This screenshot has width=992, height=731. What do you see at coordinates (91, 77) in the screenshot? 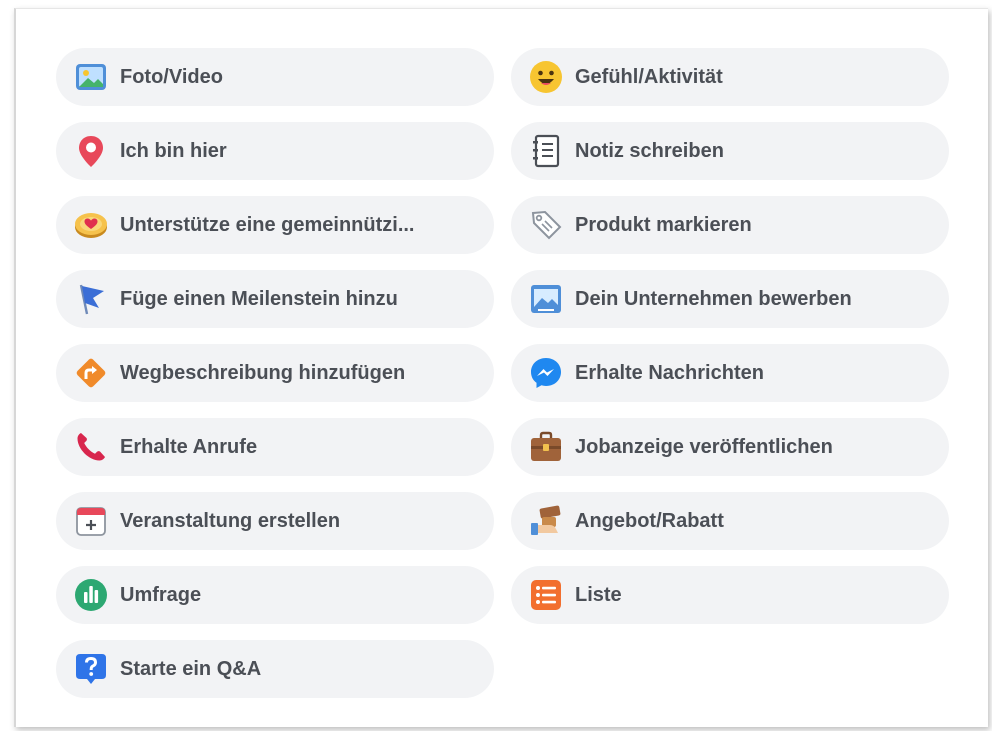
I see `photo-icon` at bounding box center [91, 77].